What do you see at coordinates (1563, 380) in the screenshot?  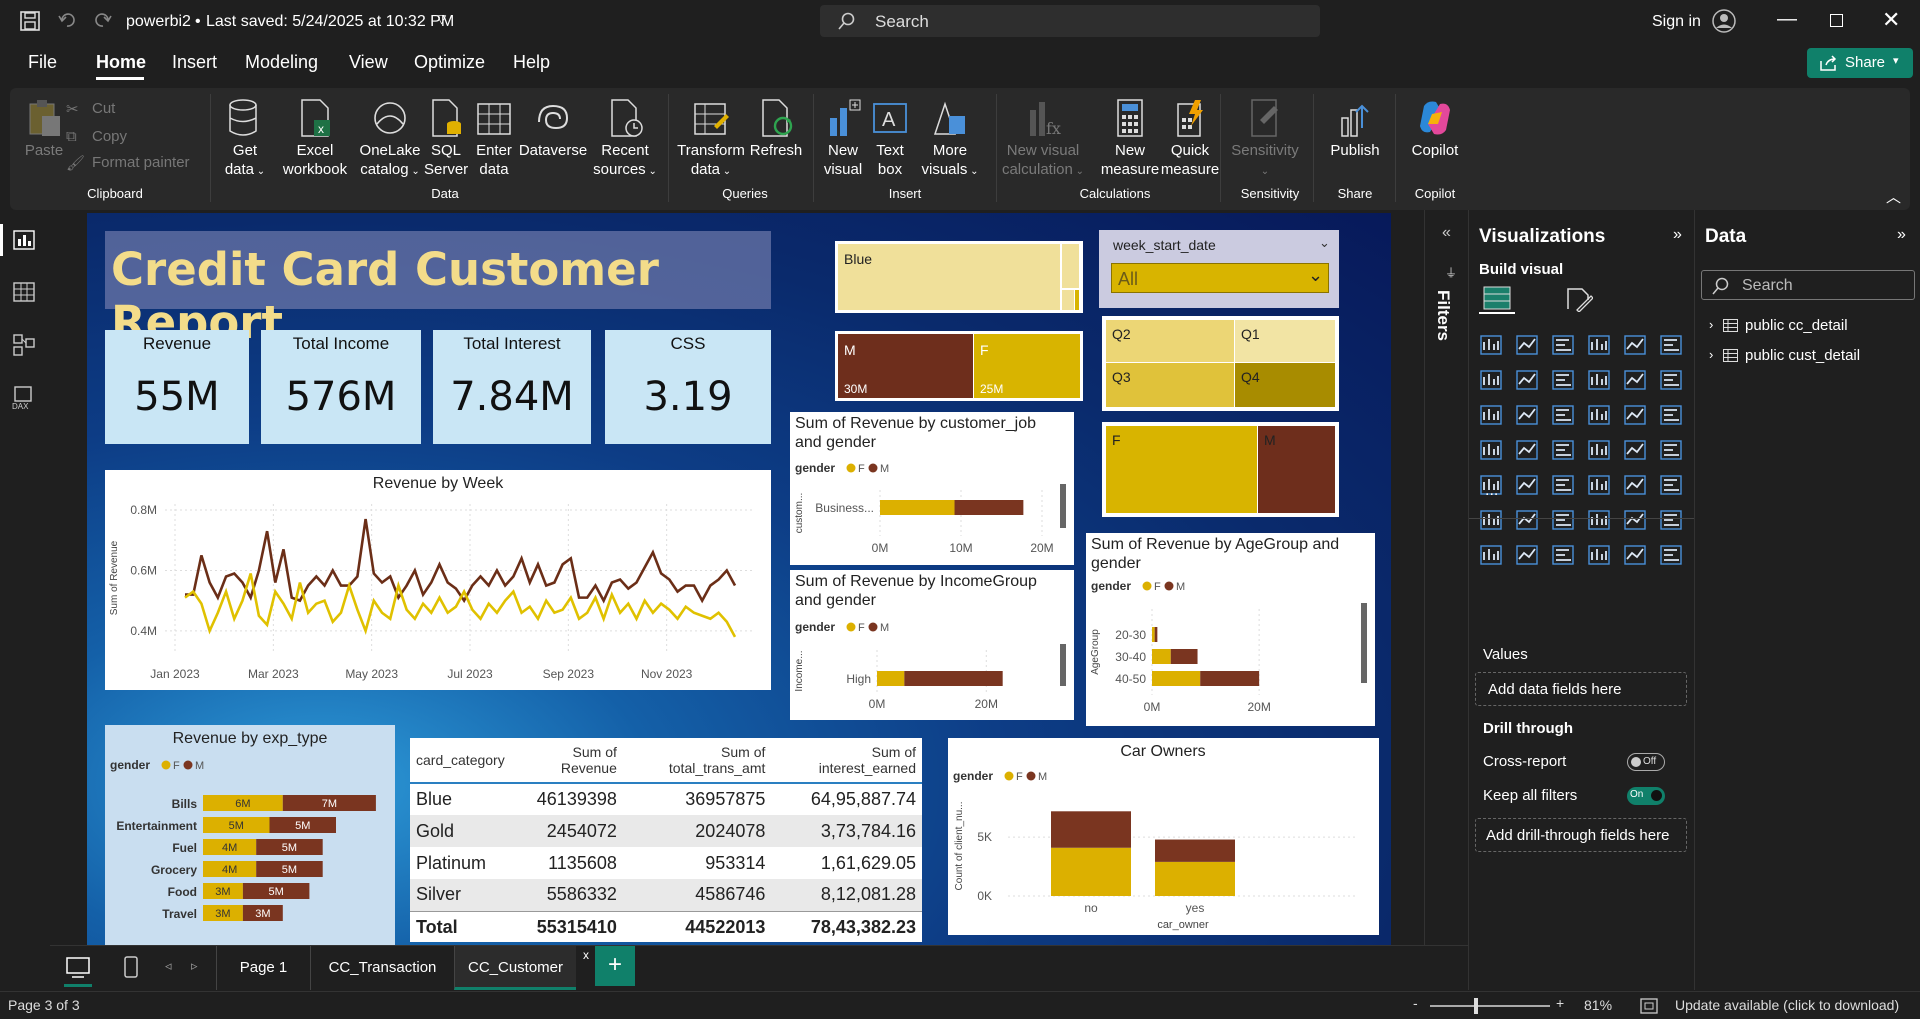 I see `stacked-area-icon` at bounding box center [1563, 380].